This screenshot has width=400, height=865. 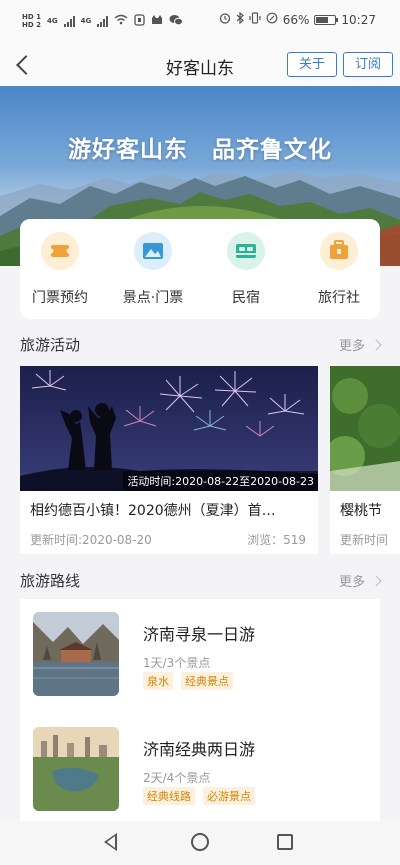 I want to click on quick-nav-label: 旅行社, so click(x=339, y=298).